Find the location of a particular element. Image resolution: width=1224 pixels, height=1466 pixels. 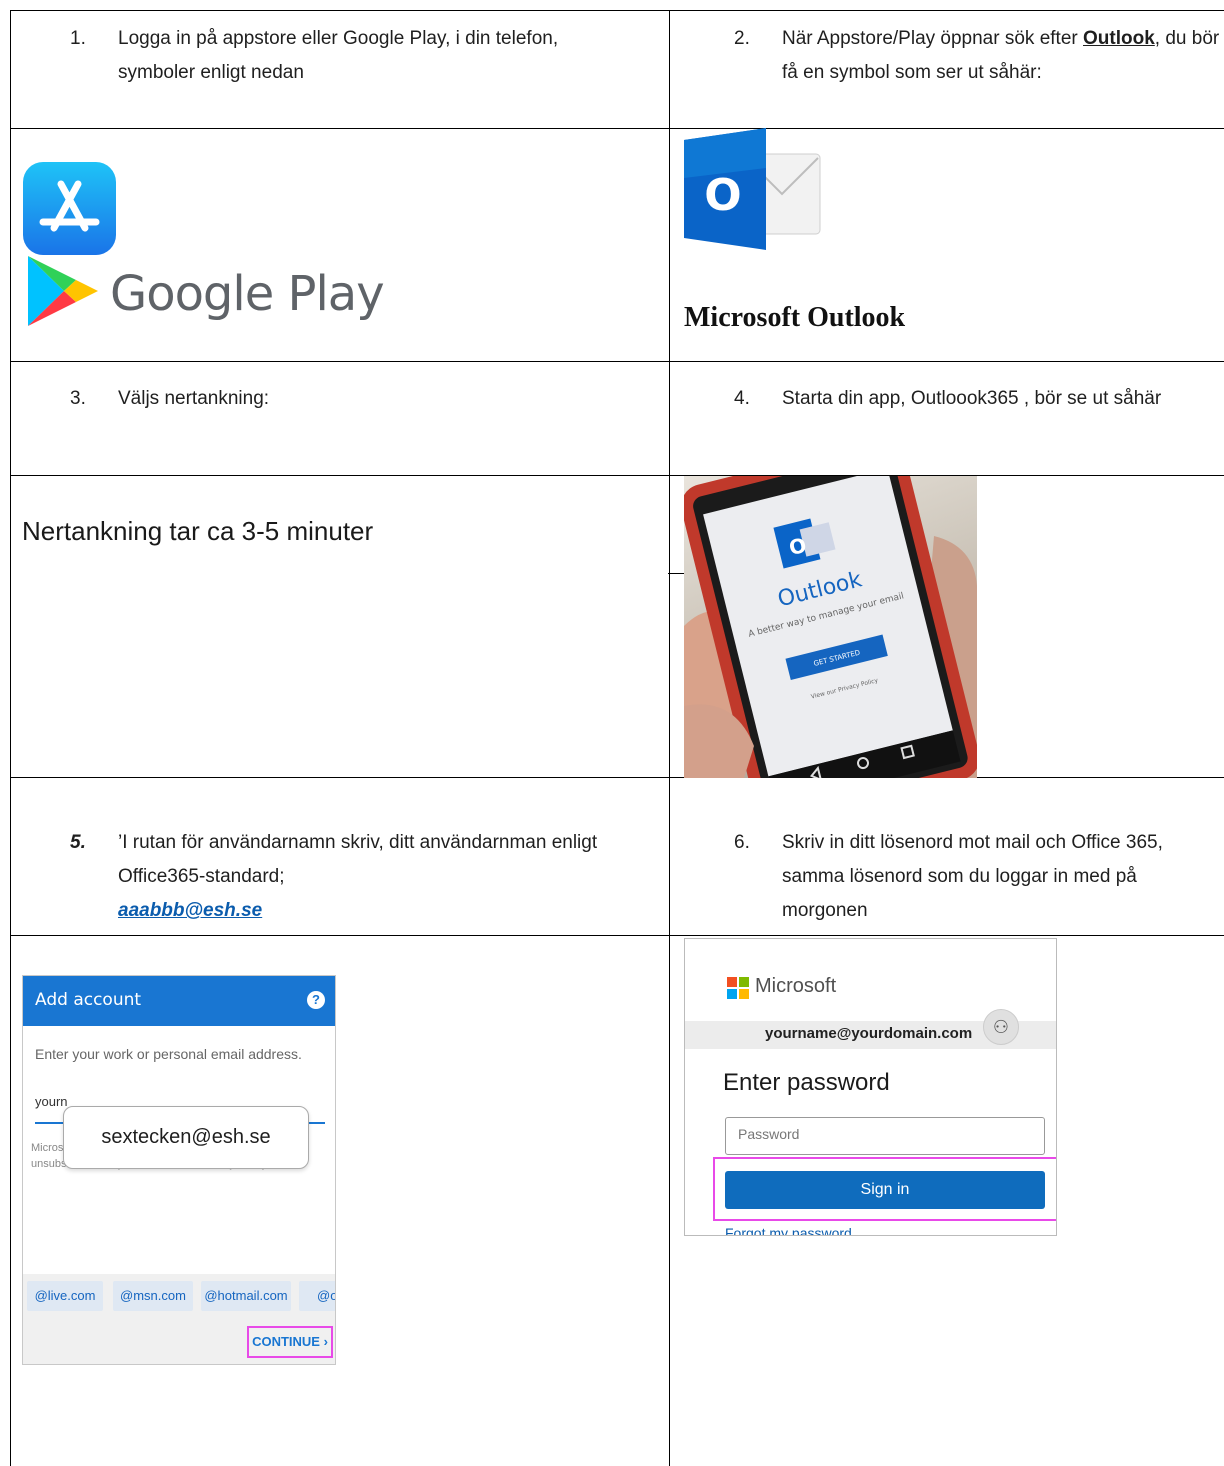

outlook-link: Outlook is located at coordinates (1119, 38).